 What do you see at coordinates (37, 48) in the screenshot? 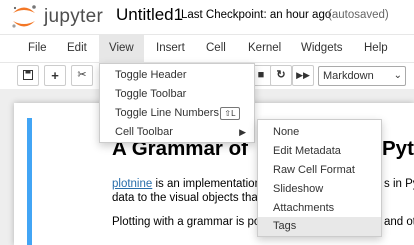
I see `menu-file: File` at bounding box center [37, 48].